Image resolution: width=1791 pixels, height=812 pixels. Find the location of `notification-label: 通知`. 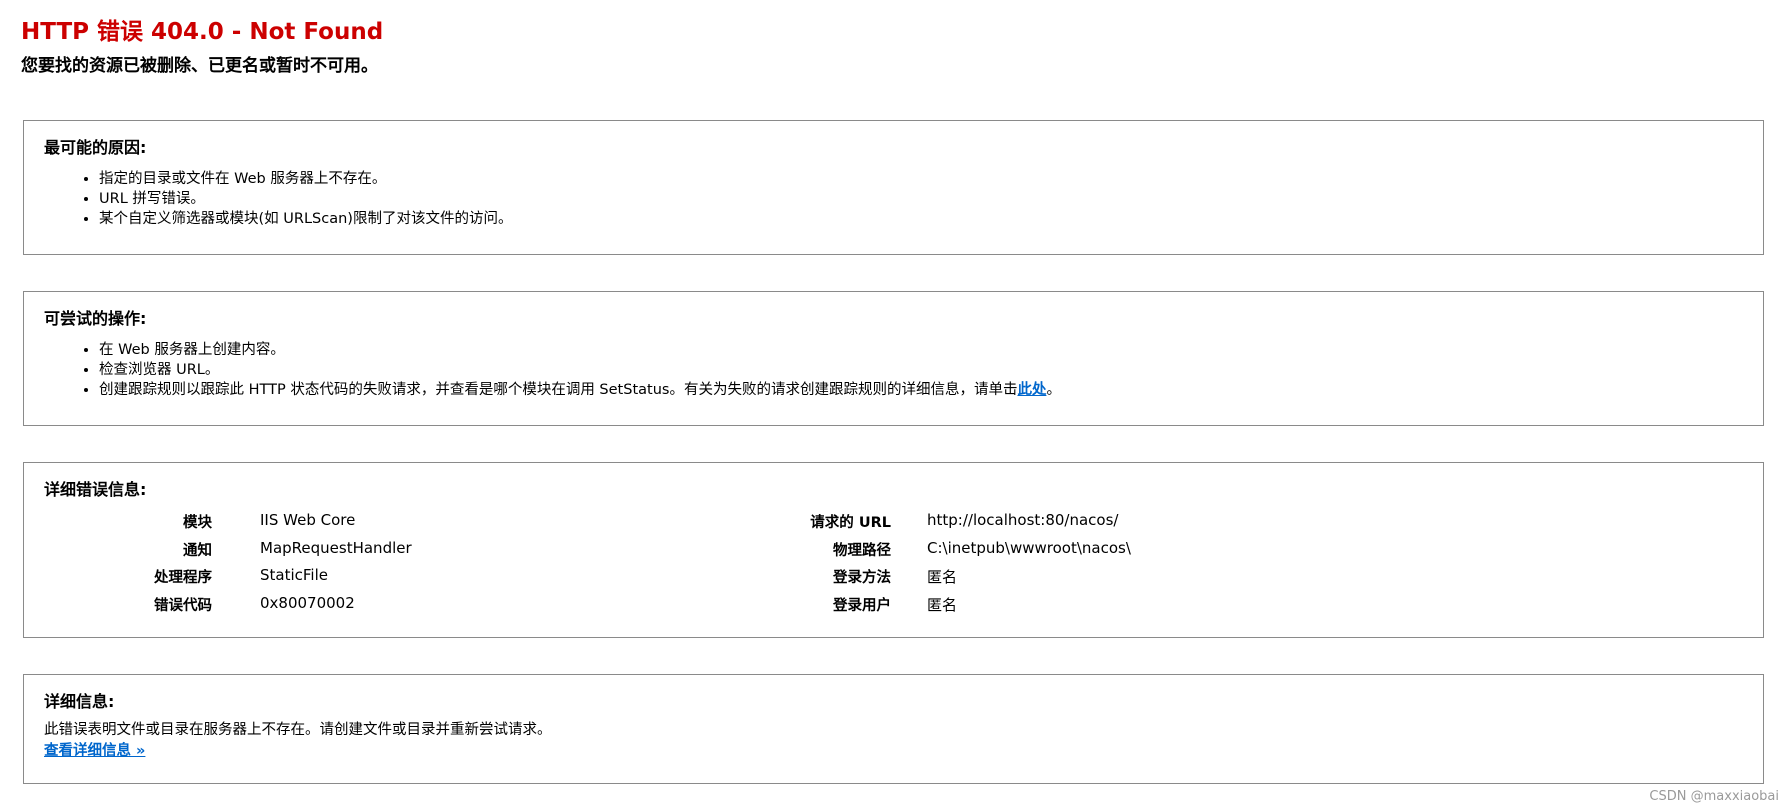

notification-label: 通知 is located at coordinates (197, 551).